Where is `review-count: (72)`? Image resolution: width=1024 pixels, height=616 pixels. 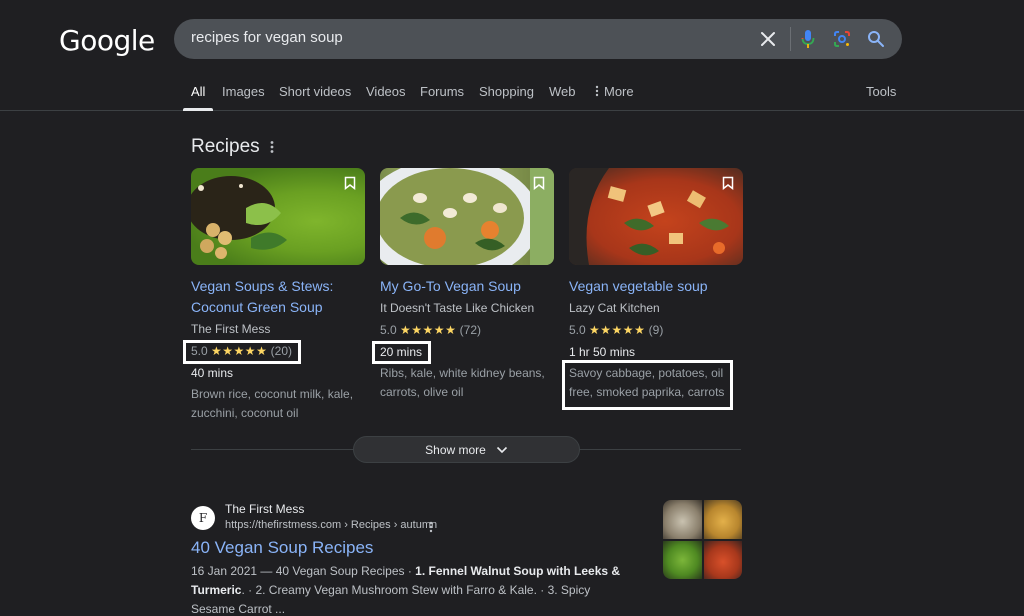
review-count: (72) is located at coordinates (470, 330).